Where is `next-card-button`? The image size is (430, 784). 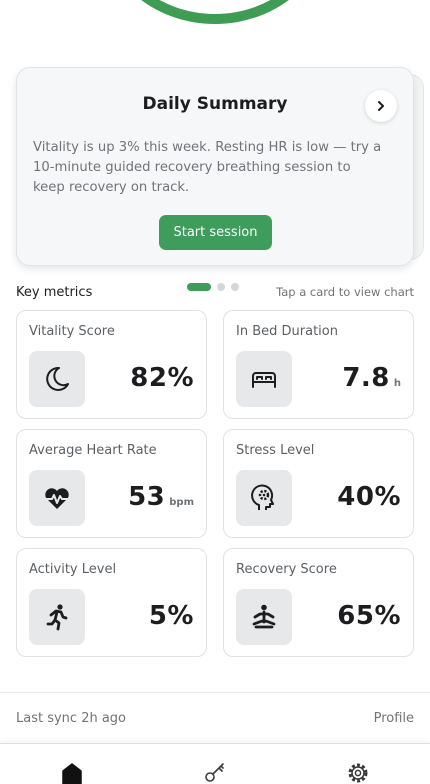 next-card-button is located at coordinates (381, 106).